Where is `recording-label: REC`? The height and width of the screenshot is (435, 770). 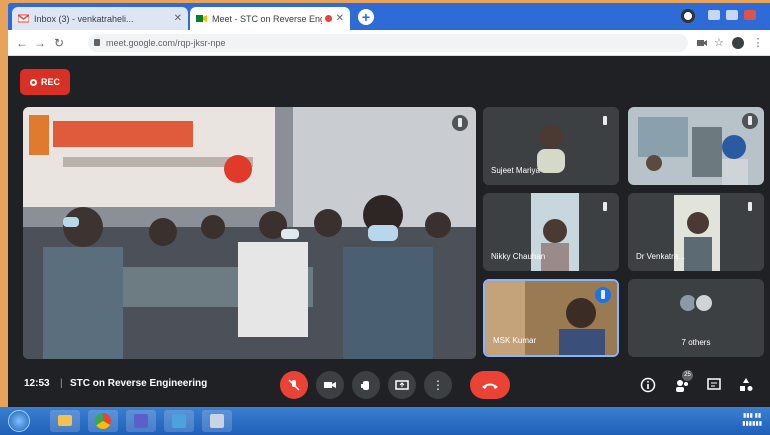
recording-label: REC is located at coordinates (50, 82).